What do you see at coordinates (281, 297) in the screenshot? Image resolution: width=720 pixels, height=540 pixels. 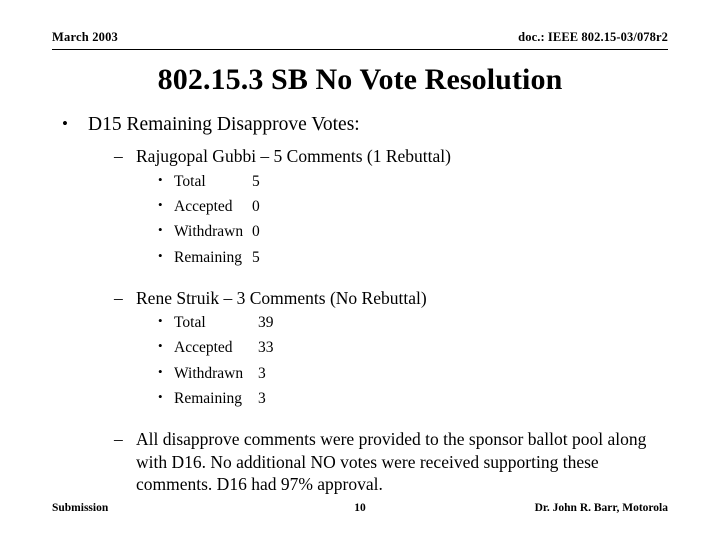 I see `group-heading: Rene Struik – 3 Comments (No Rebuttal)` at bounding box center [281, 297].